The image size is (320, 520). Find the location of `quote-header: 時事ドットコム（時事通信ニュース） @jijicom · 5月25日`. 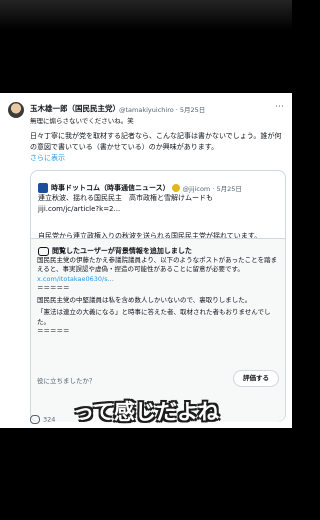

quote-header: 時事ドットコム（時事通信ニュース） @jijicom · 5月25日 is located at coordinates (158, 185).